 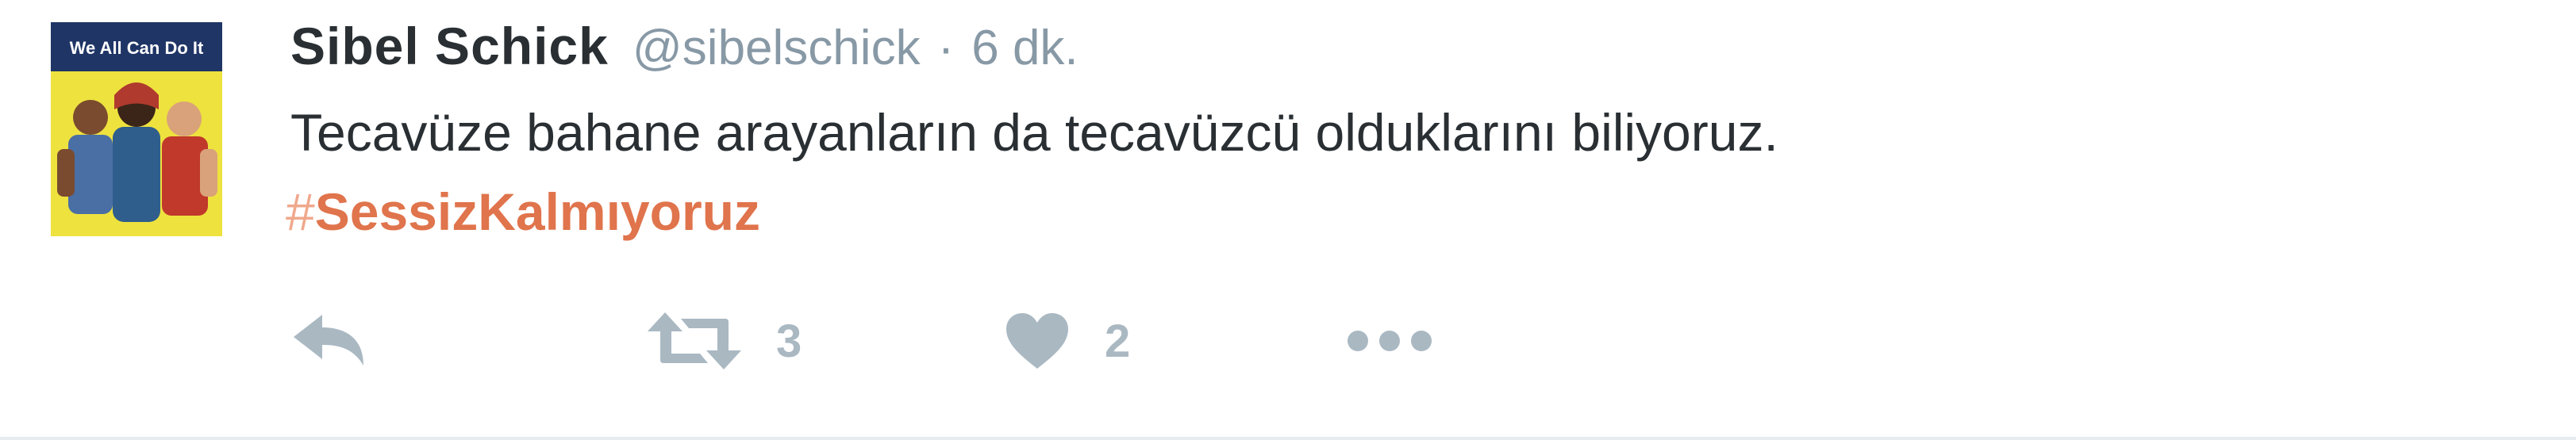 I want to click on more-icon, so click(x=1390, y=341).